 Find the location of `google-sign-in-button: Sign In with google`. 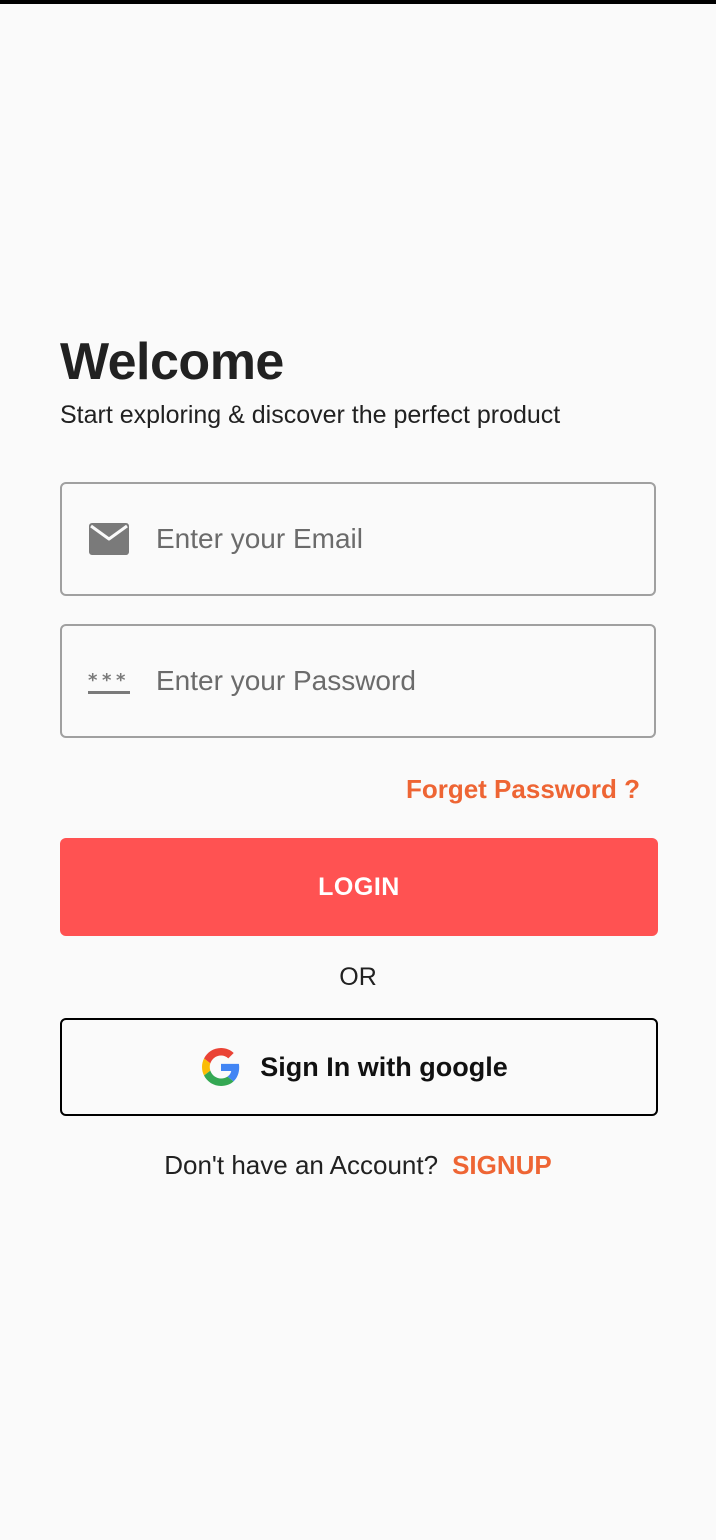

google-sign-in-button: Sign In with google is located at coordinates (359, 1067).